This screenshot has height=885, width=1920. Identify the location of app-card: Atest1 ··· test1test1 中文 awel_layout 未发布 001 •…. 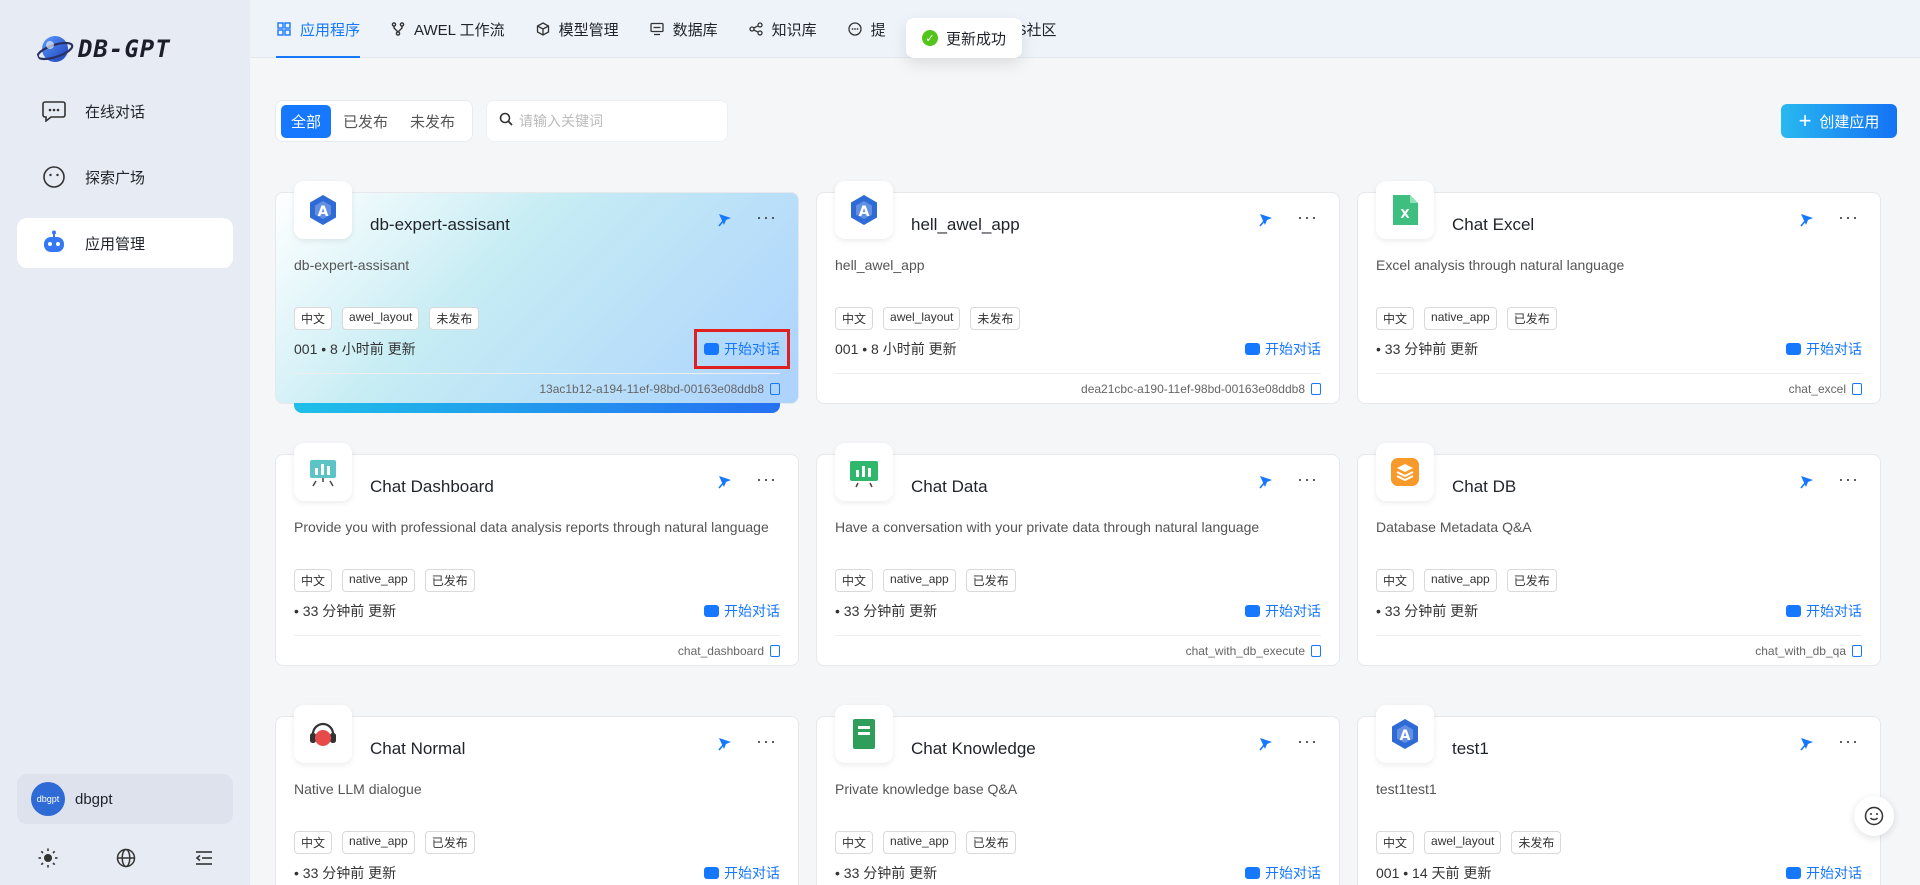
(1619, 795).